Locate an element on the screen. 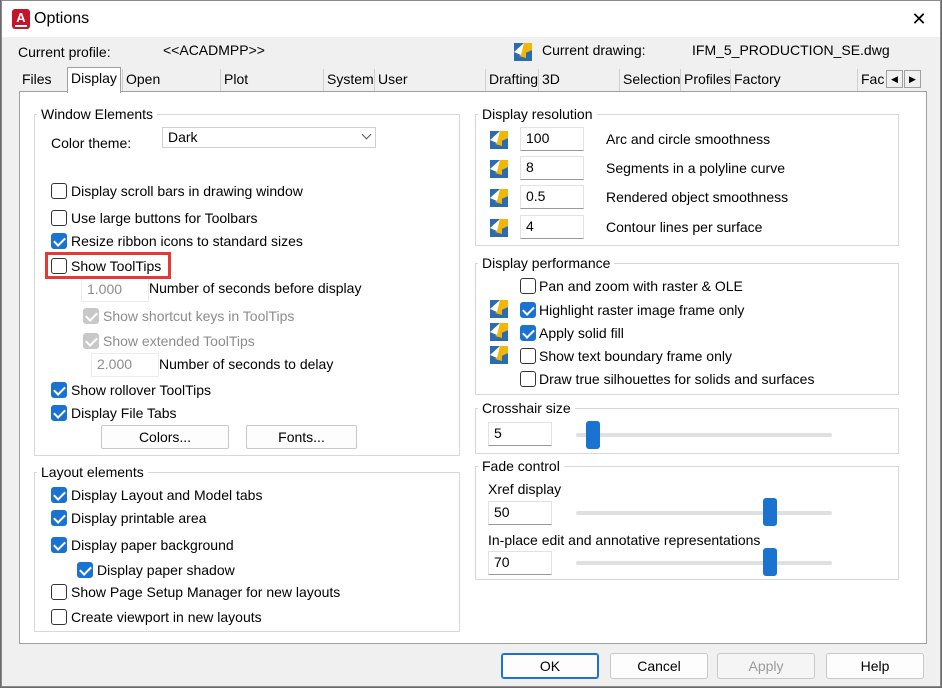 This screenshot has width=942, height=688. crosshair-size-slider-thumb is located at coordinates (593, 435).